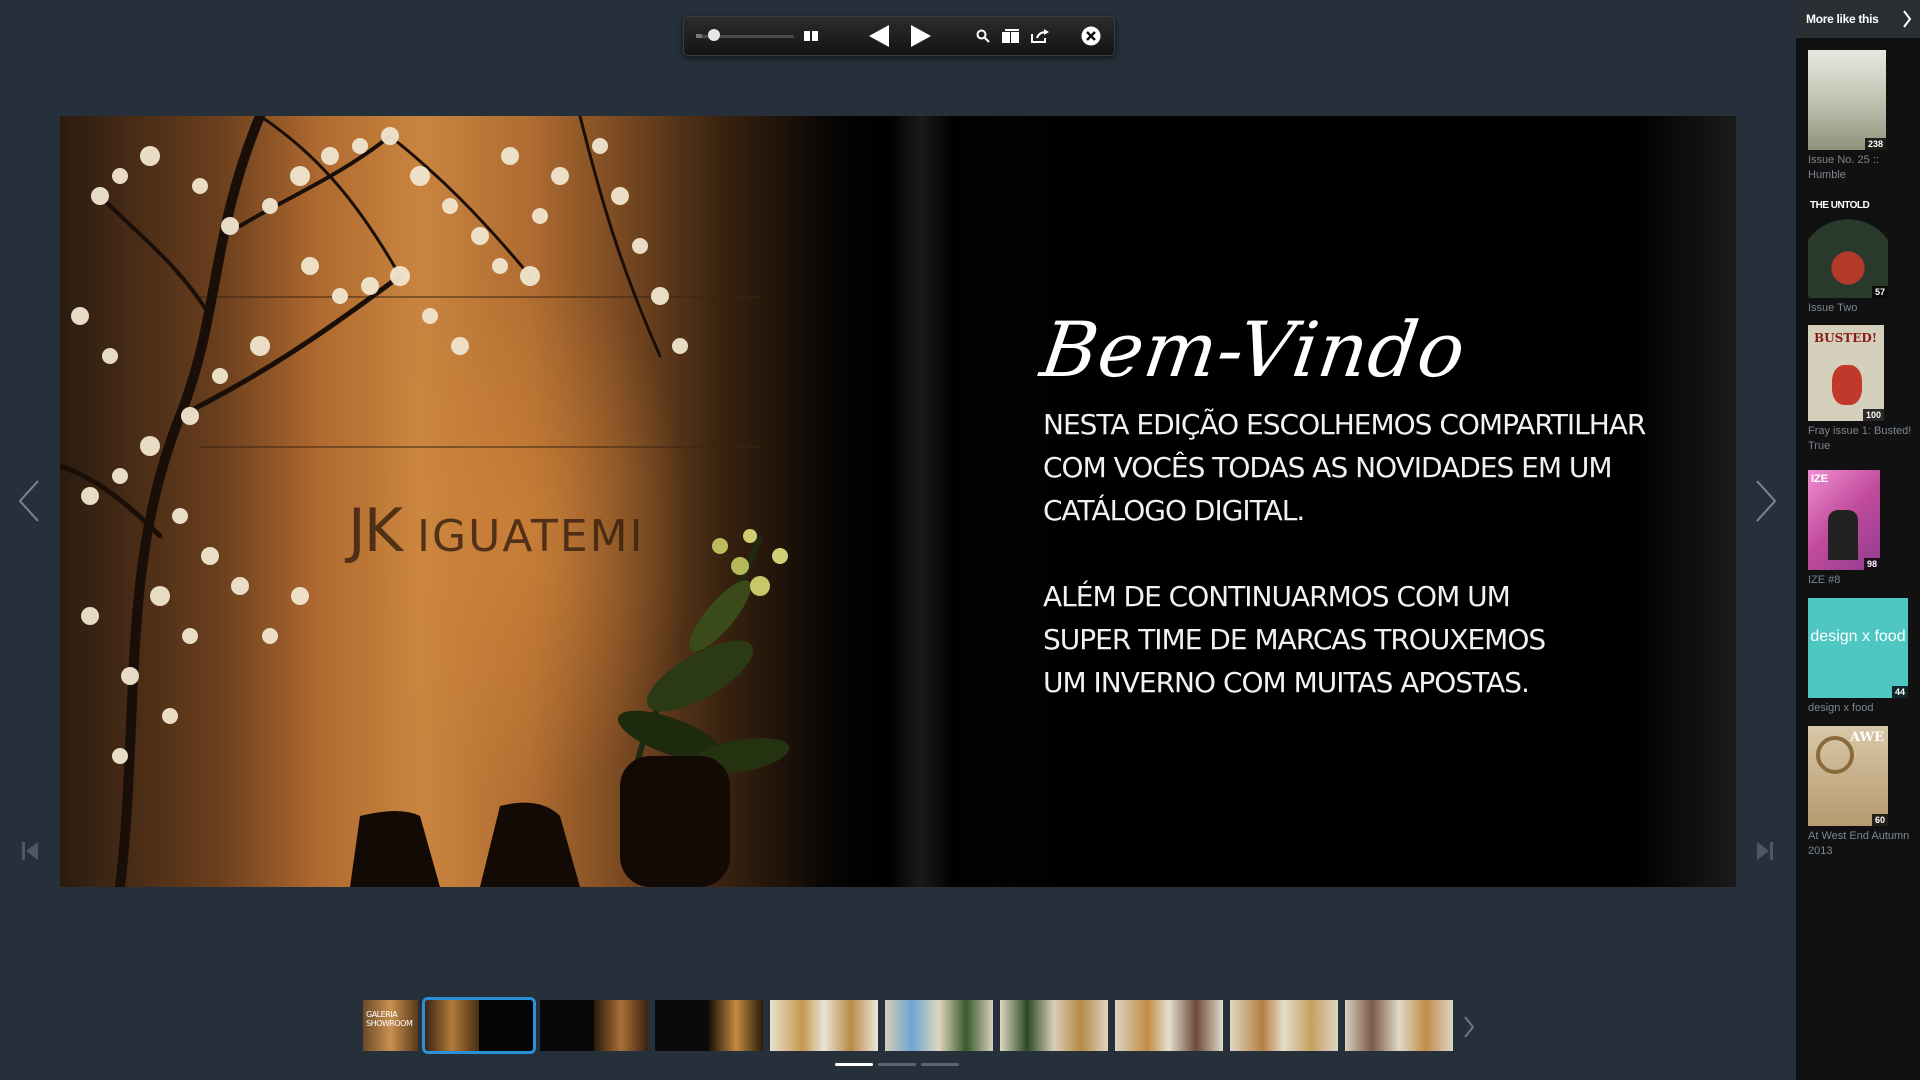  What do you see at coordinates (1843, 167) in the screenshot?
I see `recommendation-title: Issue No. 25 :: Humble` at bounding box center [1843, 167].